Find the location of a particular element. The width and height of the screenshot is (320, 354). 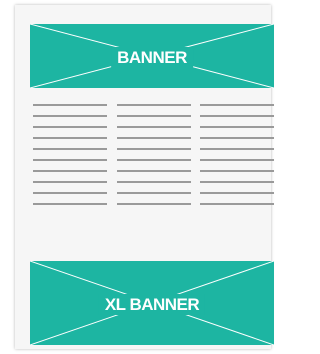

banner-label: BANNER is located at coordinates (152, 57).